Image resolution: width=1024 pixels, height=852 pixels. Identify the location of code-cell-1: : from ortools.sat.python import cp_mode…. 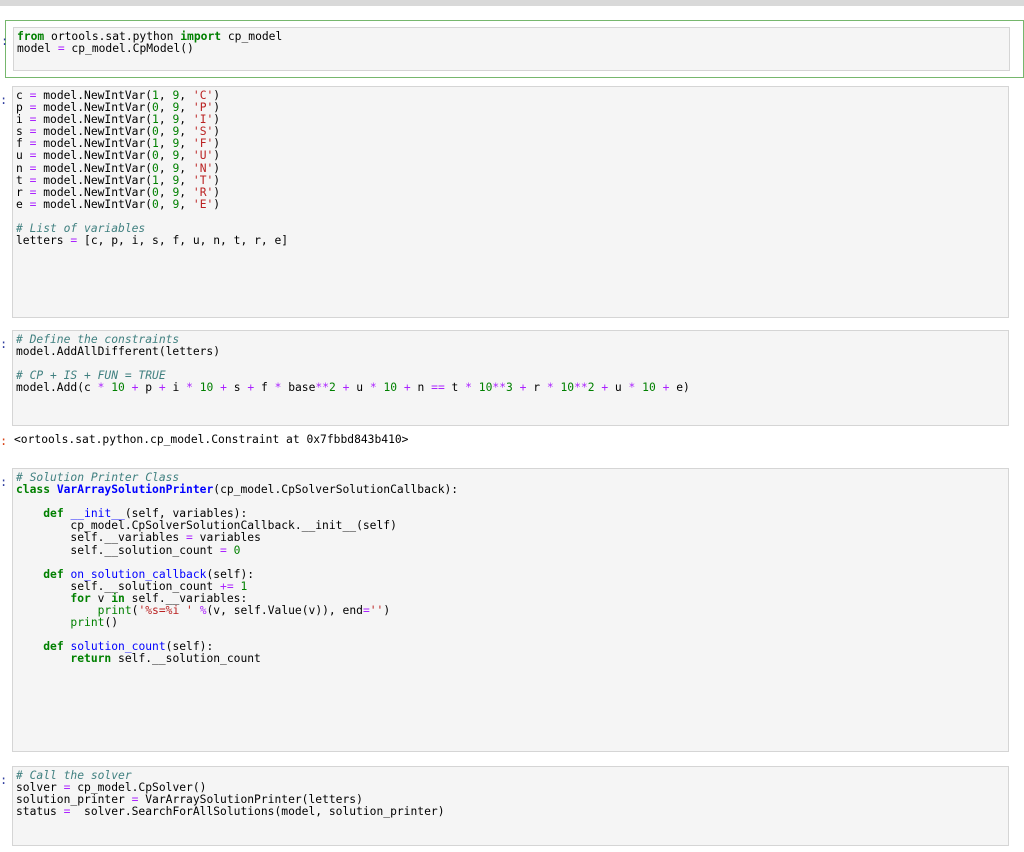
(512, 49).